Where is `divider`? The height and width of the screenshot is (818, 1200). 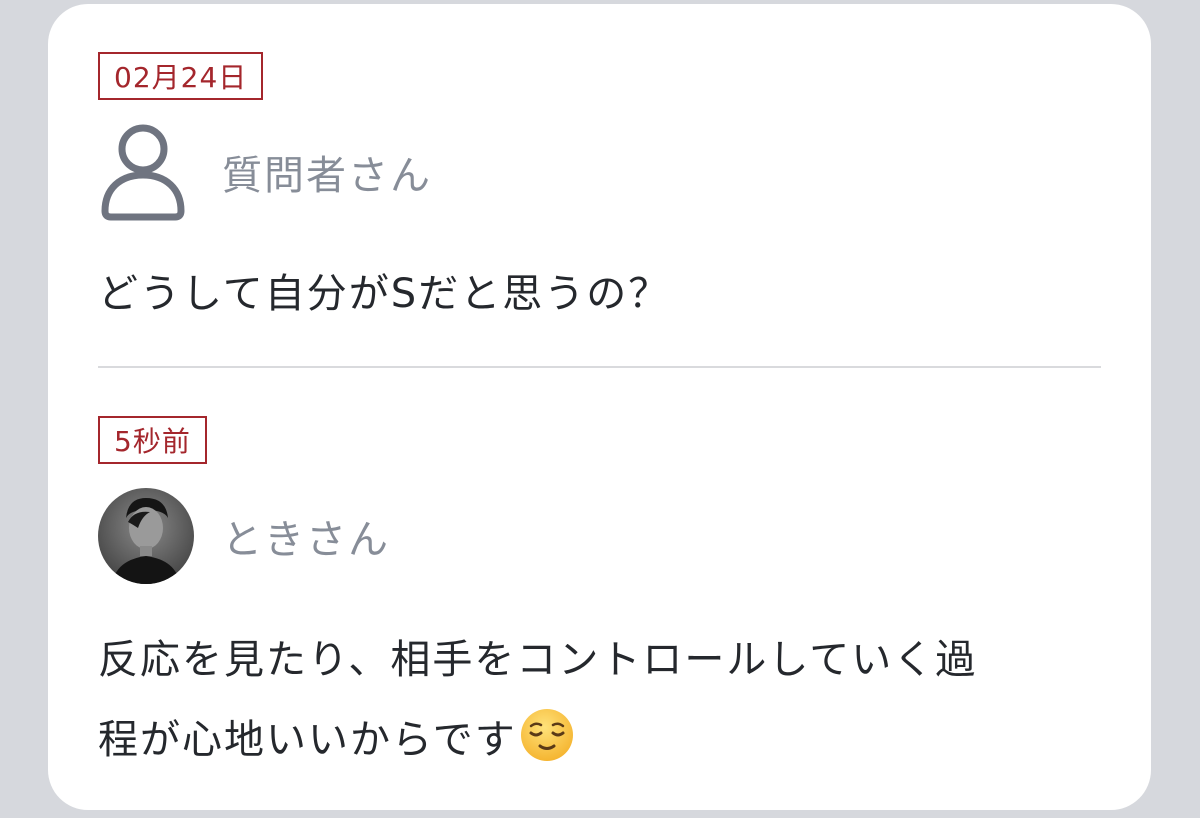
divider is located at coordinates (599, 367).